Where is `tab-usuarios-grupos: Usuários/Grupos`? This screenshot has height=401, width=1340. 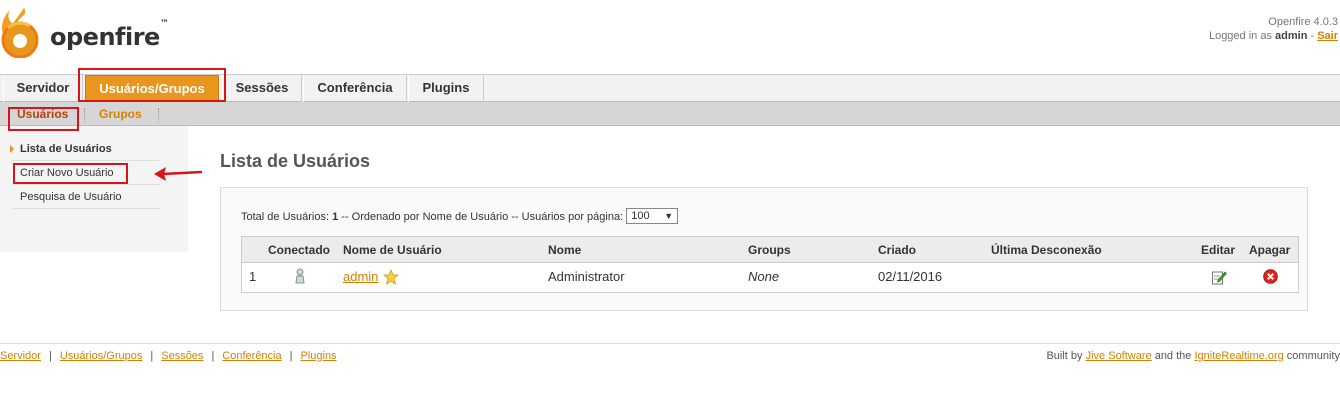
tab-usuarios-grupos: Usuários/Grupos is located at coordinates (152, 88).